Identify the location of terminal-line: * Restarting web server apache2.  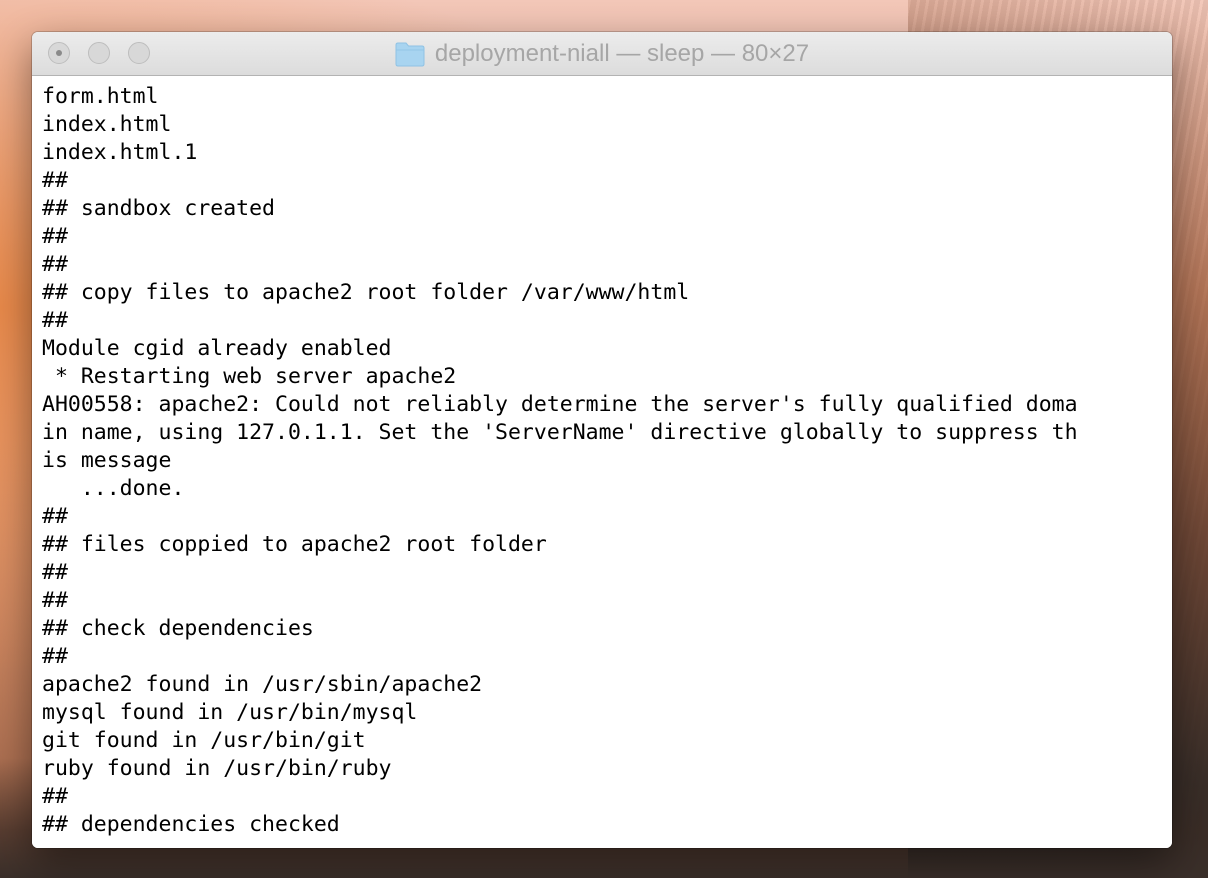
(249, 376).